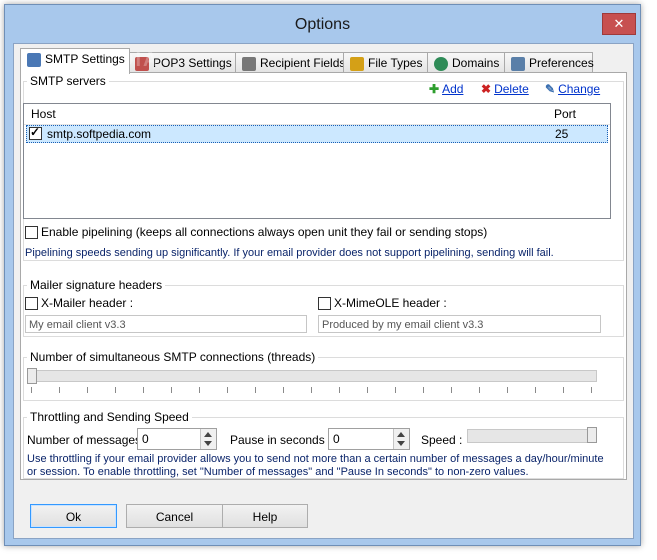  Describe the element at coordinates (532, 436) in the screenshot. I see `speed-slider-track` at that location.